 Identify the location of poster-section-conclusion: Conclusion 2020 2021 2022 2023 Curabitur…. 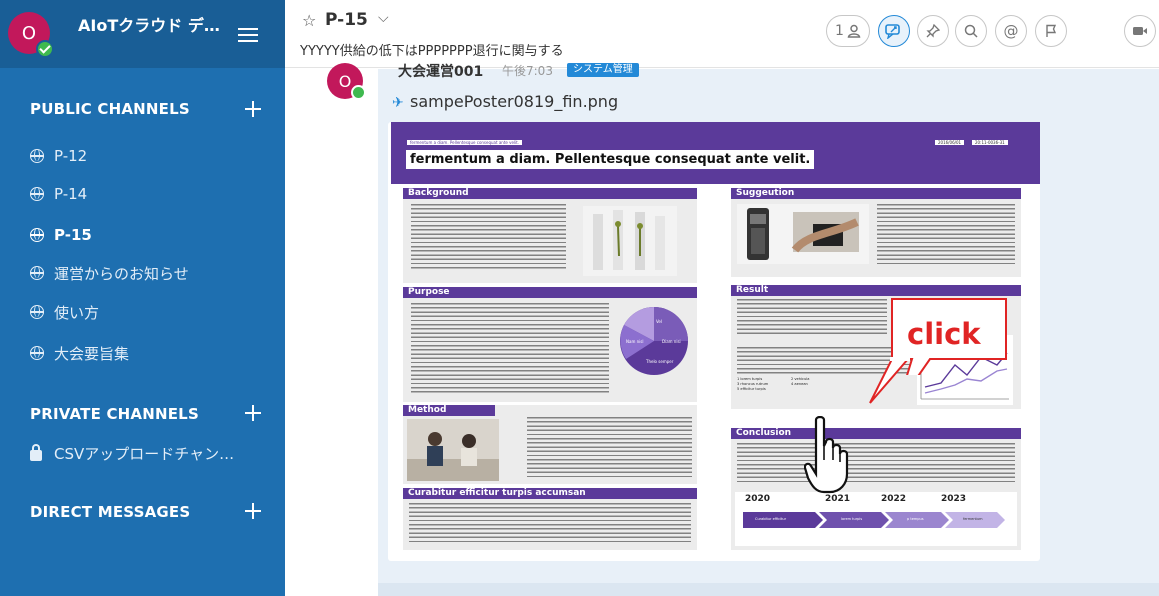
(876, 489).